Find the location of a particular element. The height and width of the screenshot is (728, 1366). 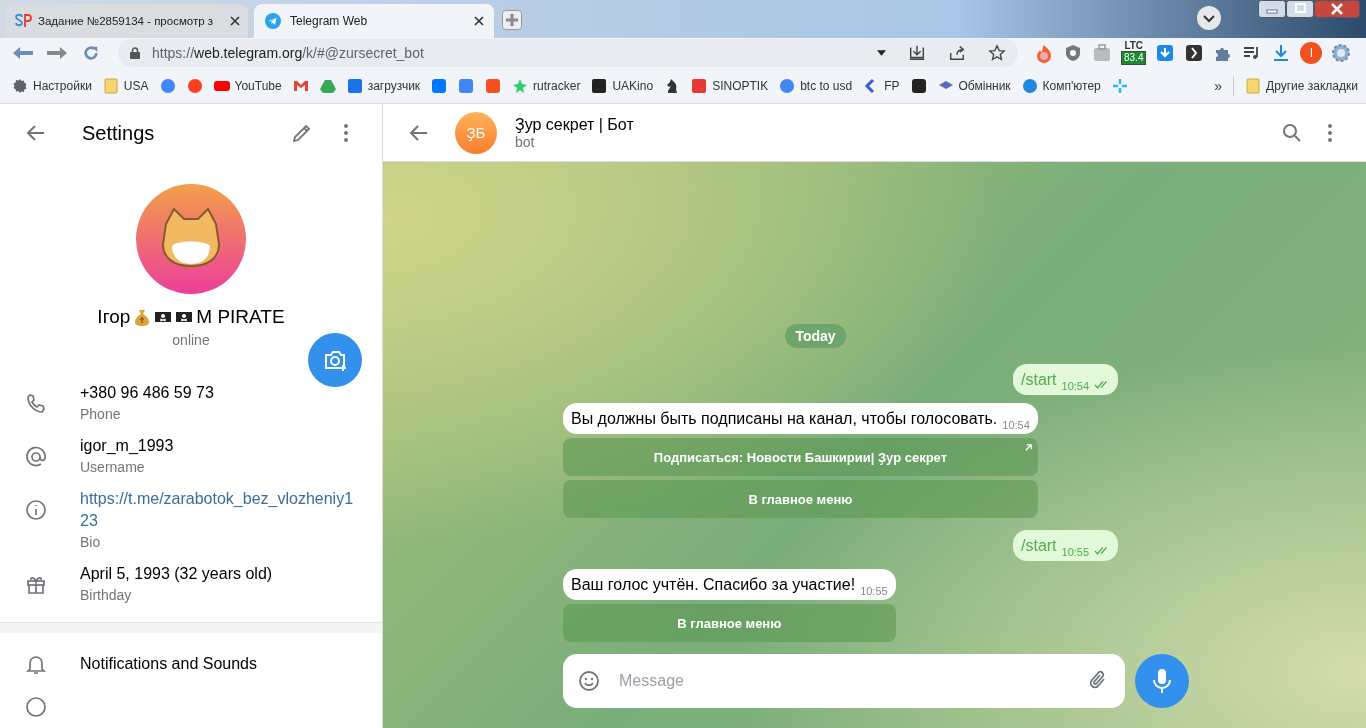

info-label: Phone is located at coordinates (101, 414).